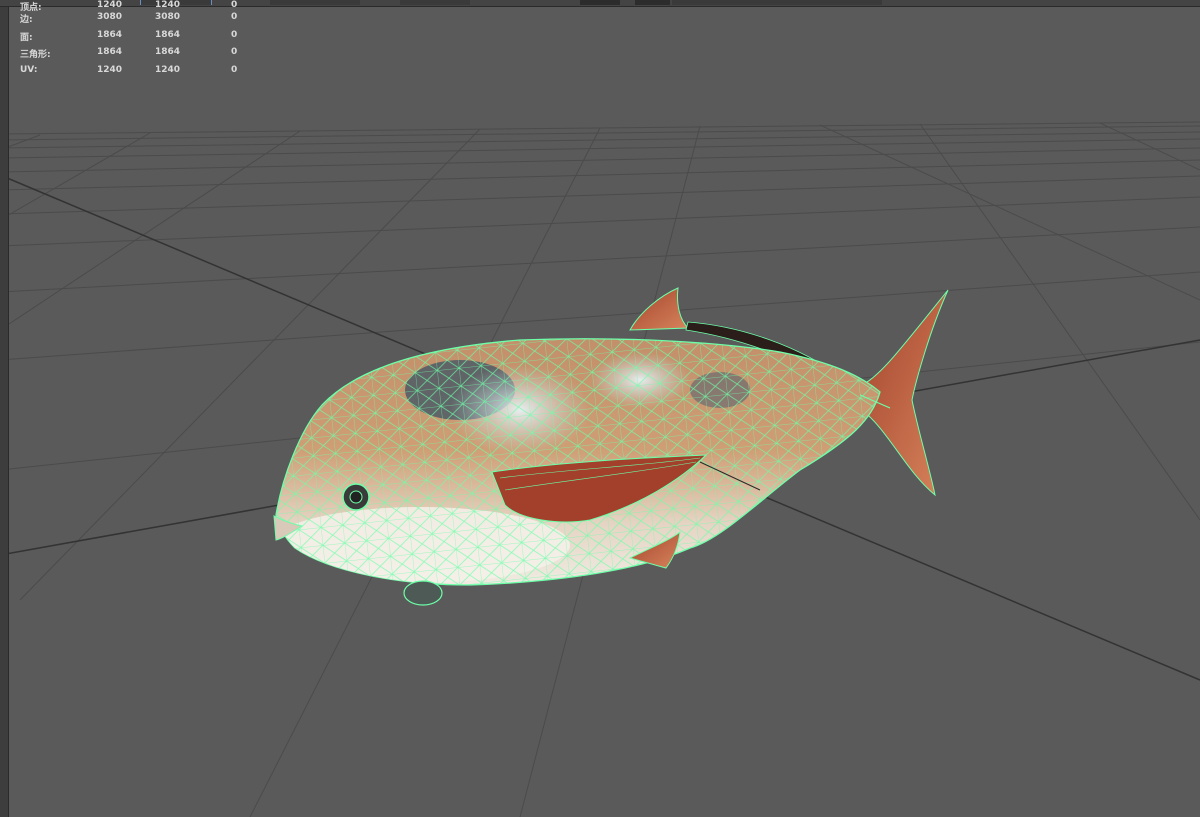 This screenshot has width=1200, height=817. I want to click on hud-label: 面:, so click(26, 37).